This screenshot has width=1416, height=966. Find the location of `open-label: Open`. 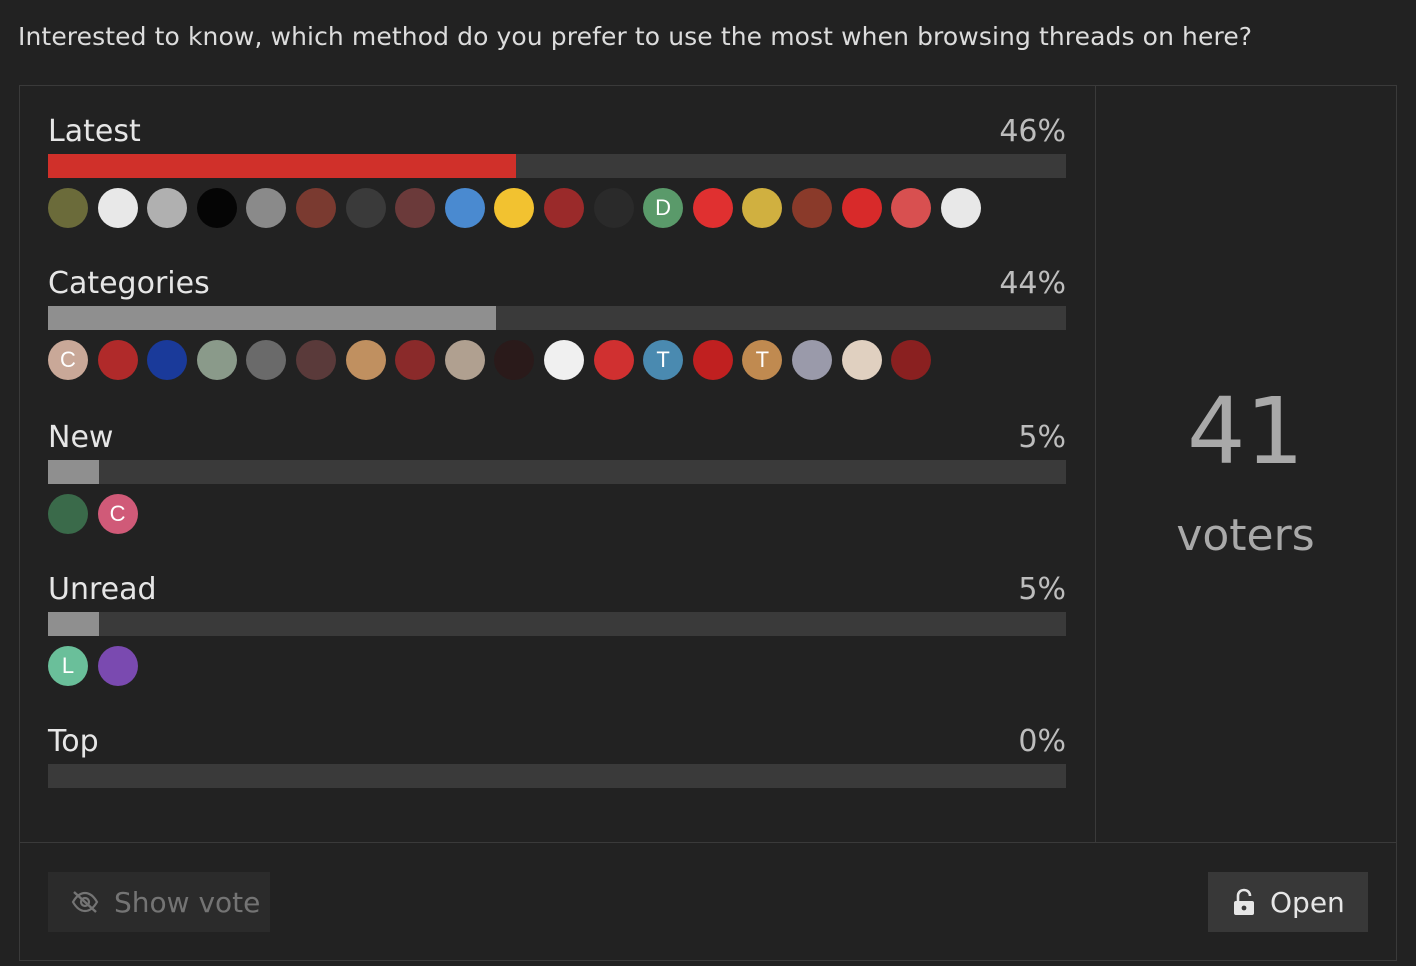

open-label: Open is located at coordinates (1307, 902).